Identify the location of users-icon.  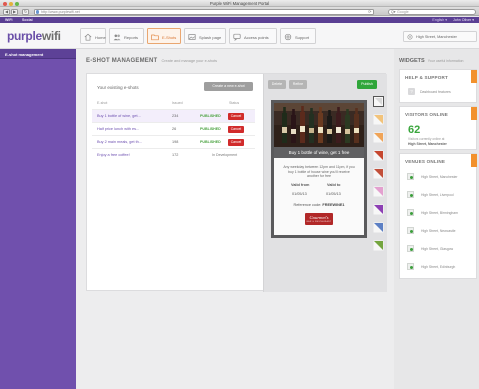
(117, 37).